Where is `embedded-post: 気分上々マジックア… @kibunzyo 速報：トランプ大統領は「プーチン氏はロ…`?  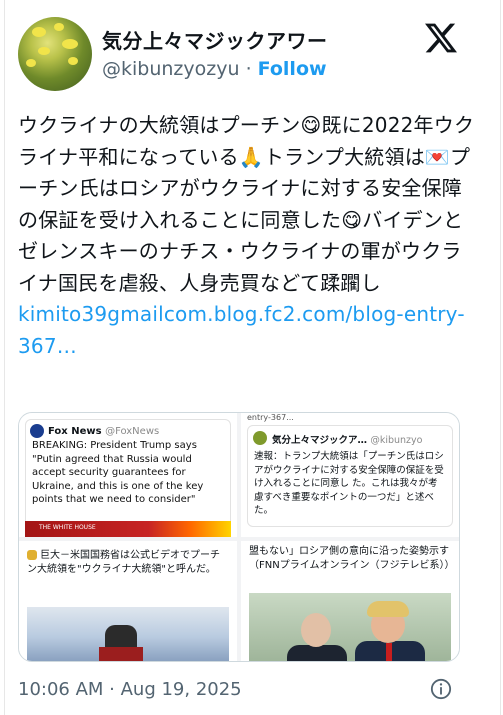
embedded-post: 気分上々マジックア… @kibunzyo 速報：トランプ大統領は「プーチン氏はロ… is located at coordinates (350, 476).